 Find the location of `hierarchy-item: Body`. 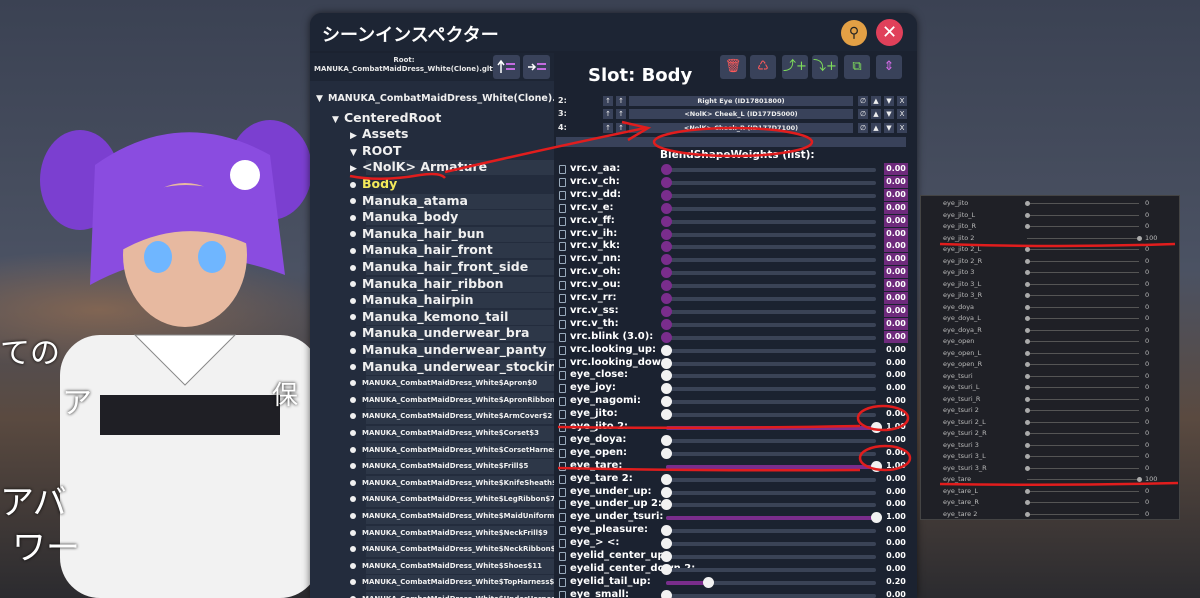

hierarchy-item: Body is located at coordinates (373, 184).